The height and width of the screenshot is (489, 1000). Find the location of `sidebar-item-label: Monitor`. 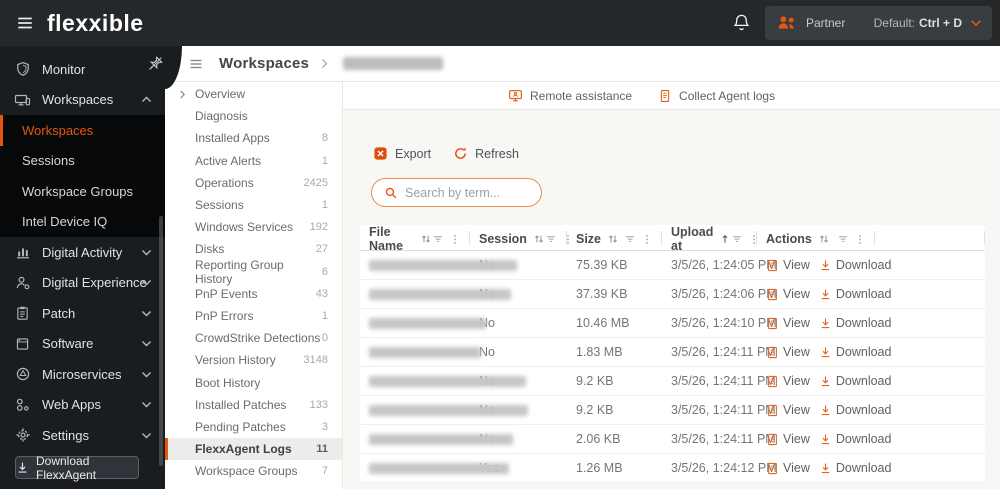

sidebar-item-label: Monitor is located at coordinates (64, 69).